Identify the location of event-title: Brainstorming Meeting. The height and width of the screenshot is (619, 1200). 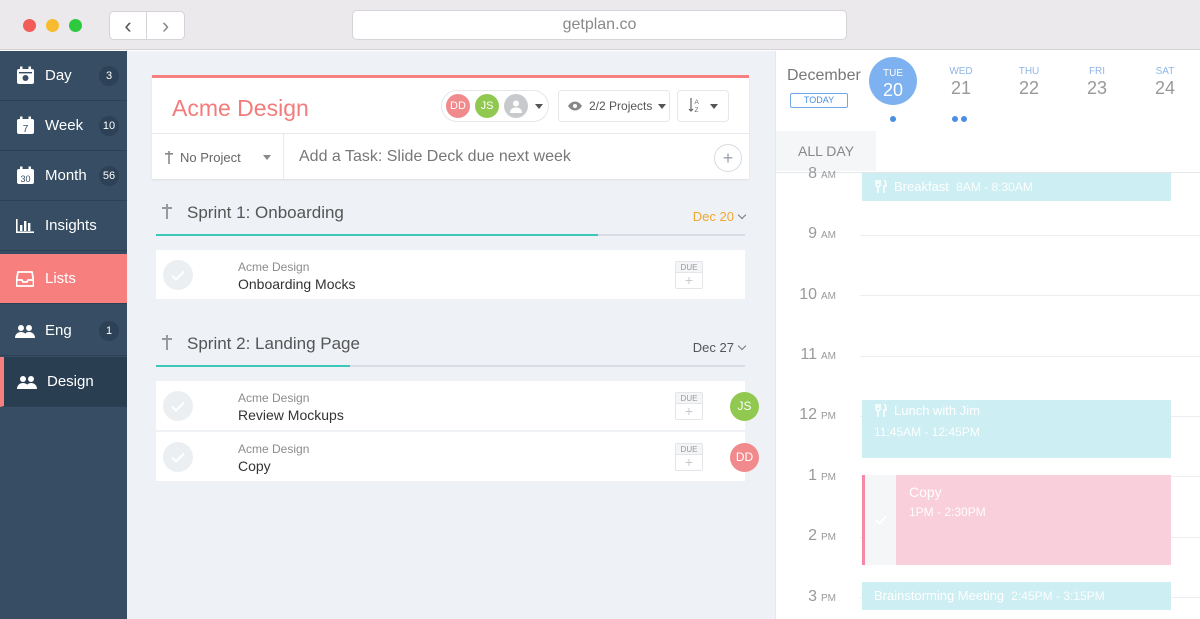
(939, 595).